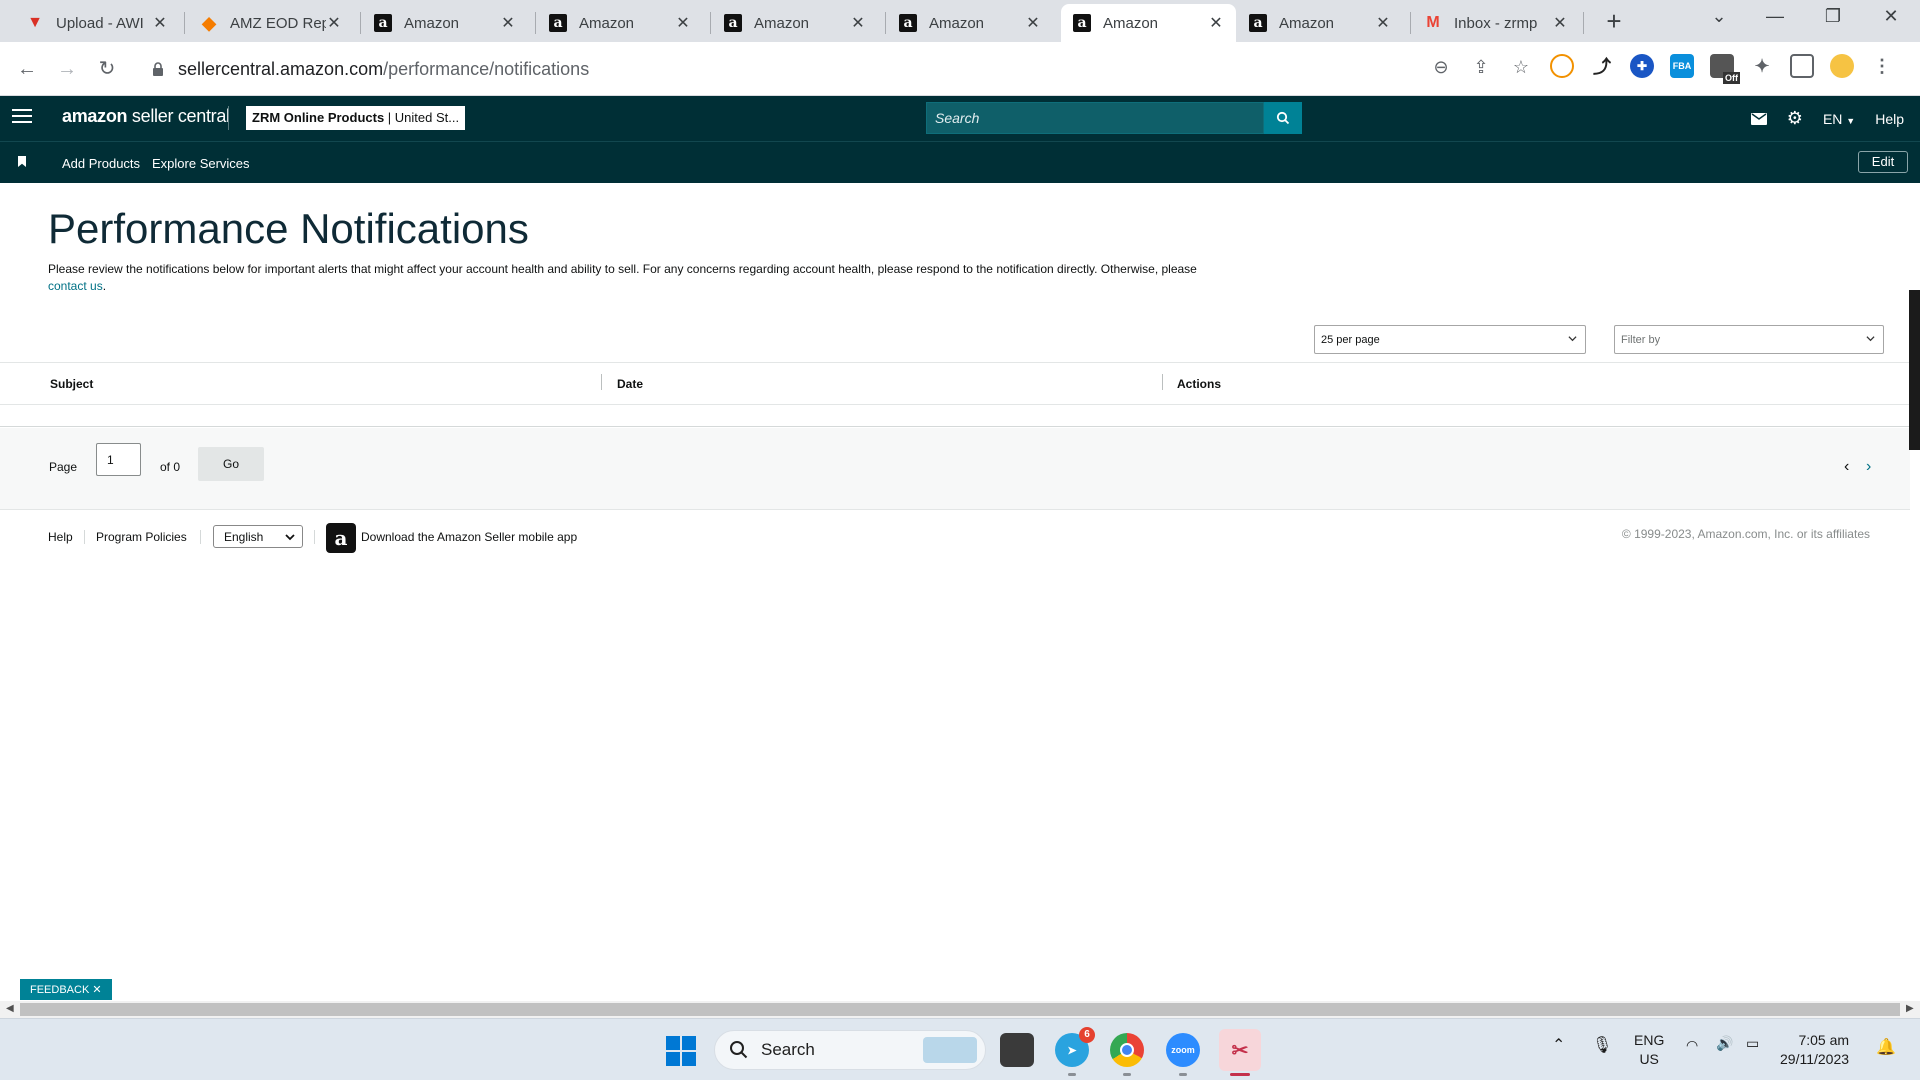 The image size is (1920, 1080). Describe the element at coordinates (1481, 67) in the screenshot. I see `share-icon: ⇪` at that location.